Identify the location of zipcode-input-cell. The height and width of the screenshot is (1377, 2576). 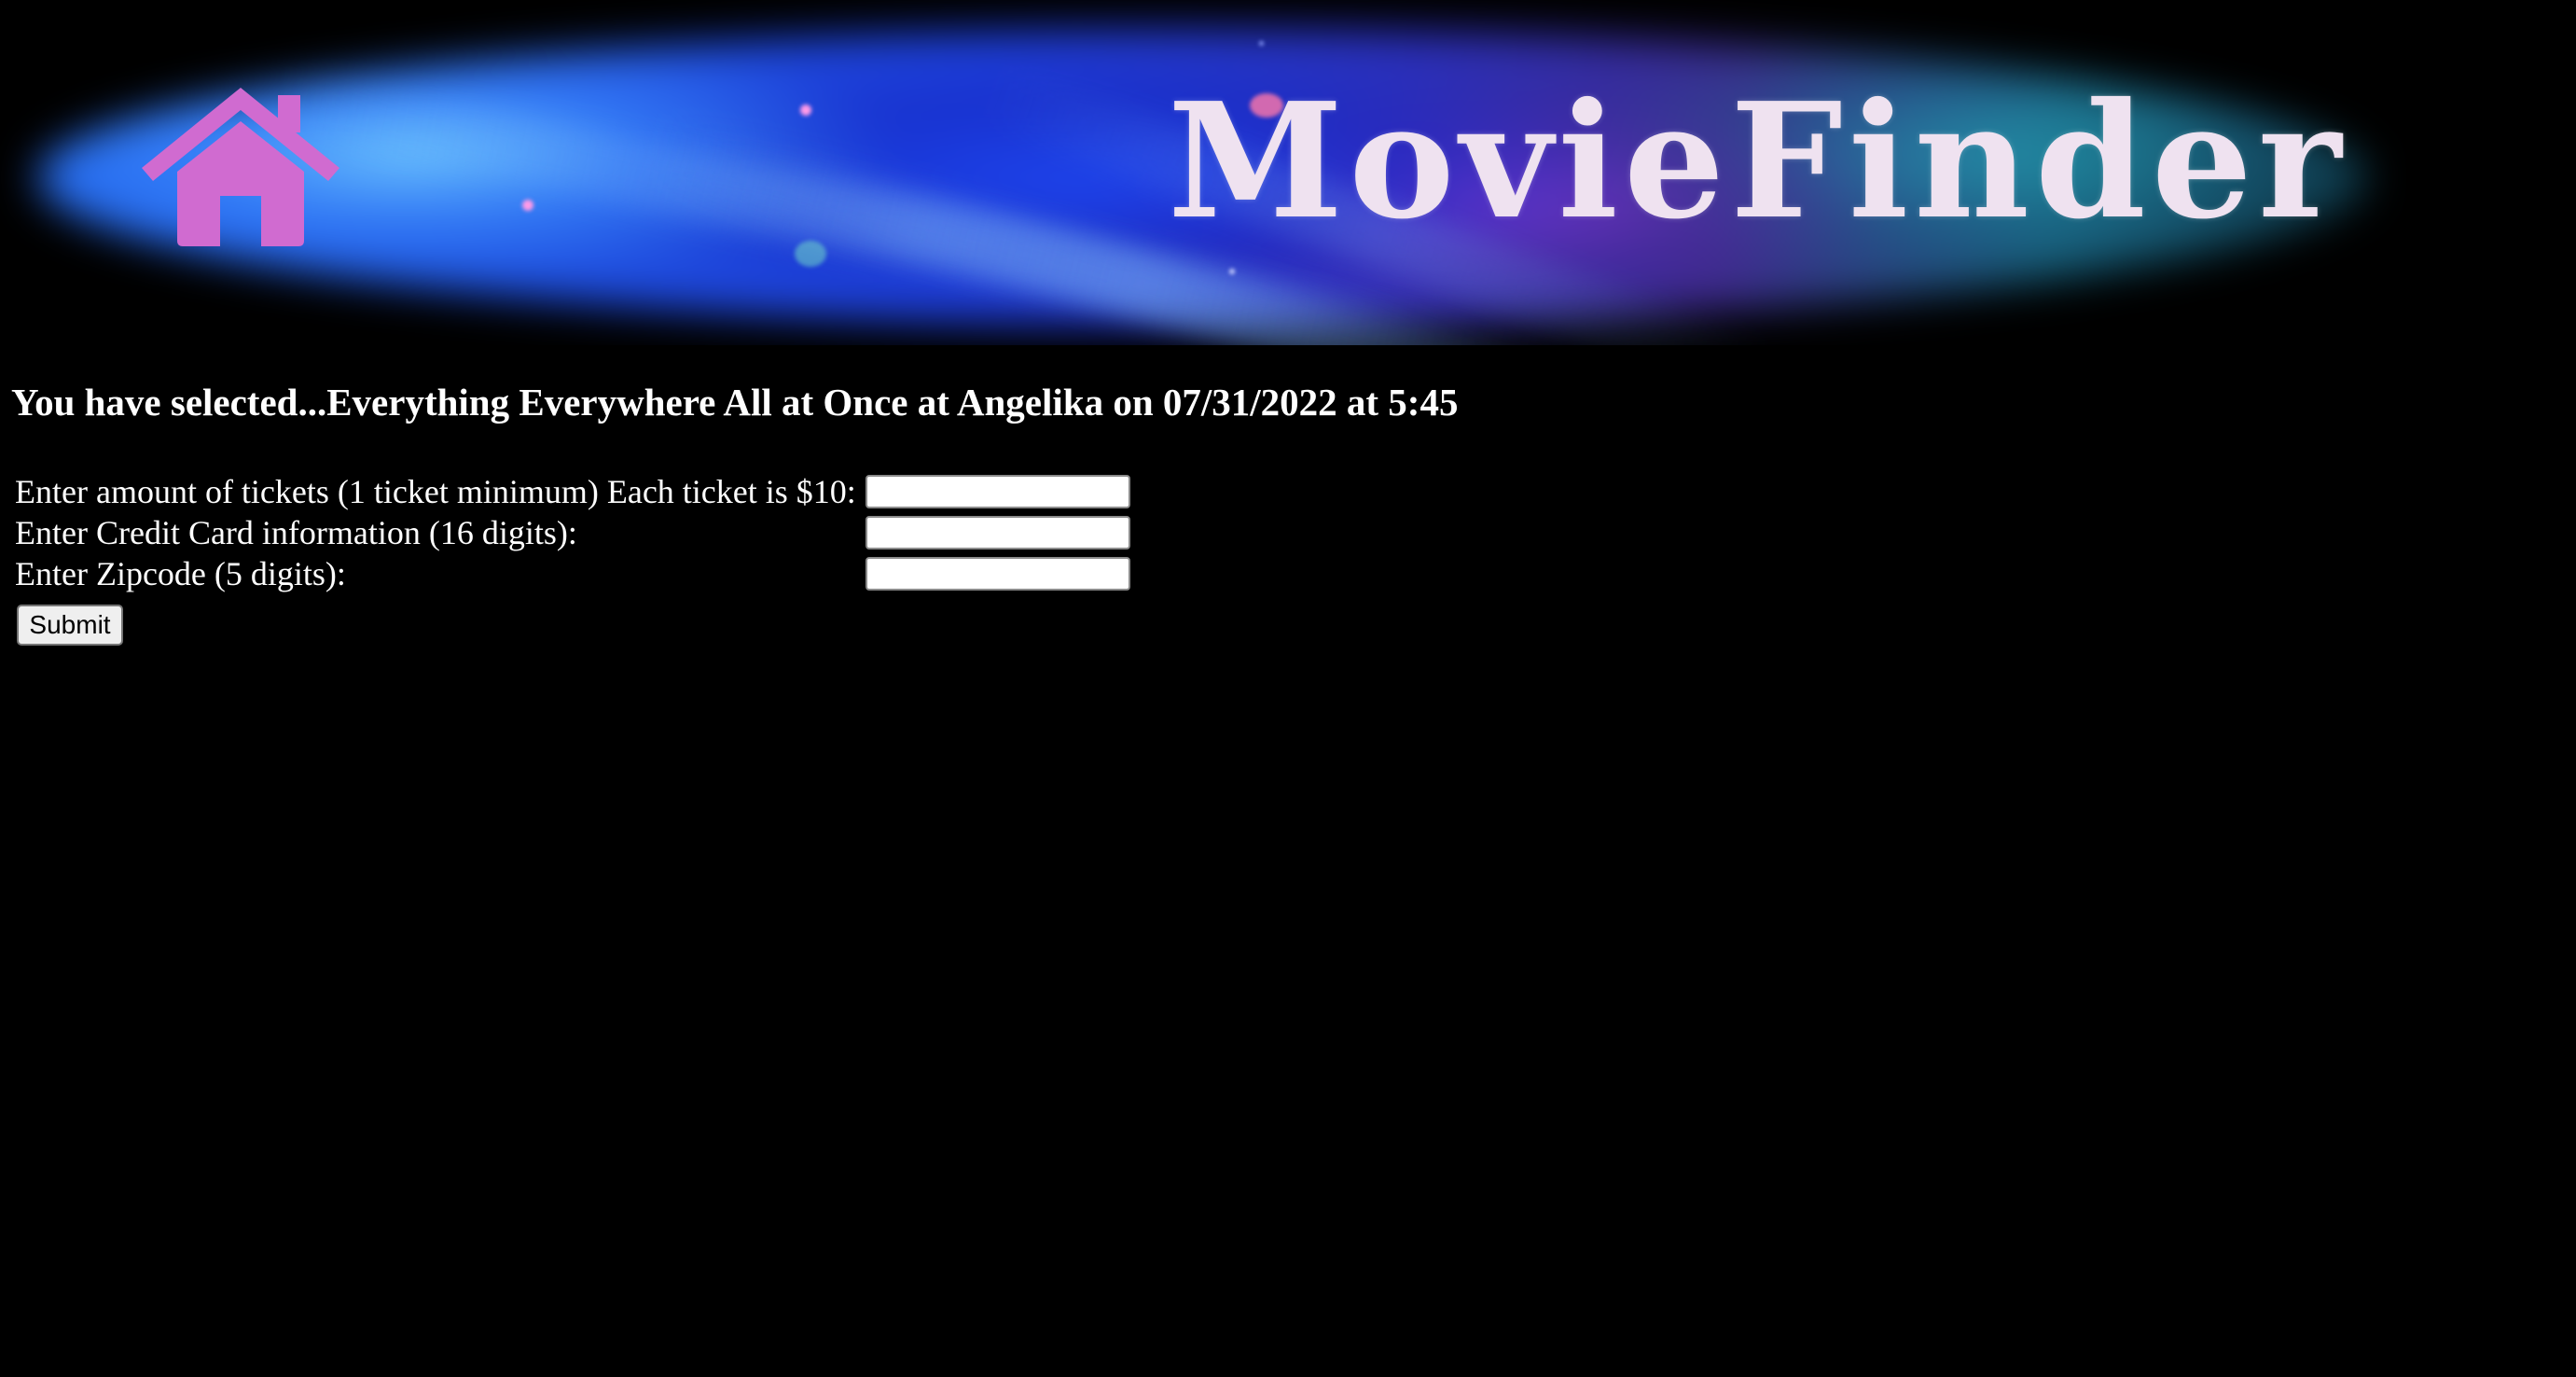
(997, 573).